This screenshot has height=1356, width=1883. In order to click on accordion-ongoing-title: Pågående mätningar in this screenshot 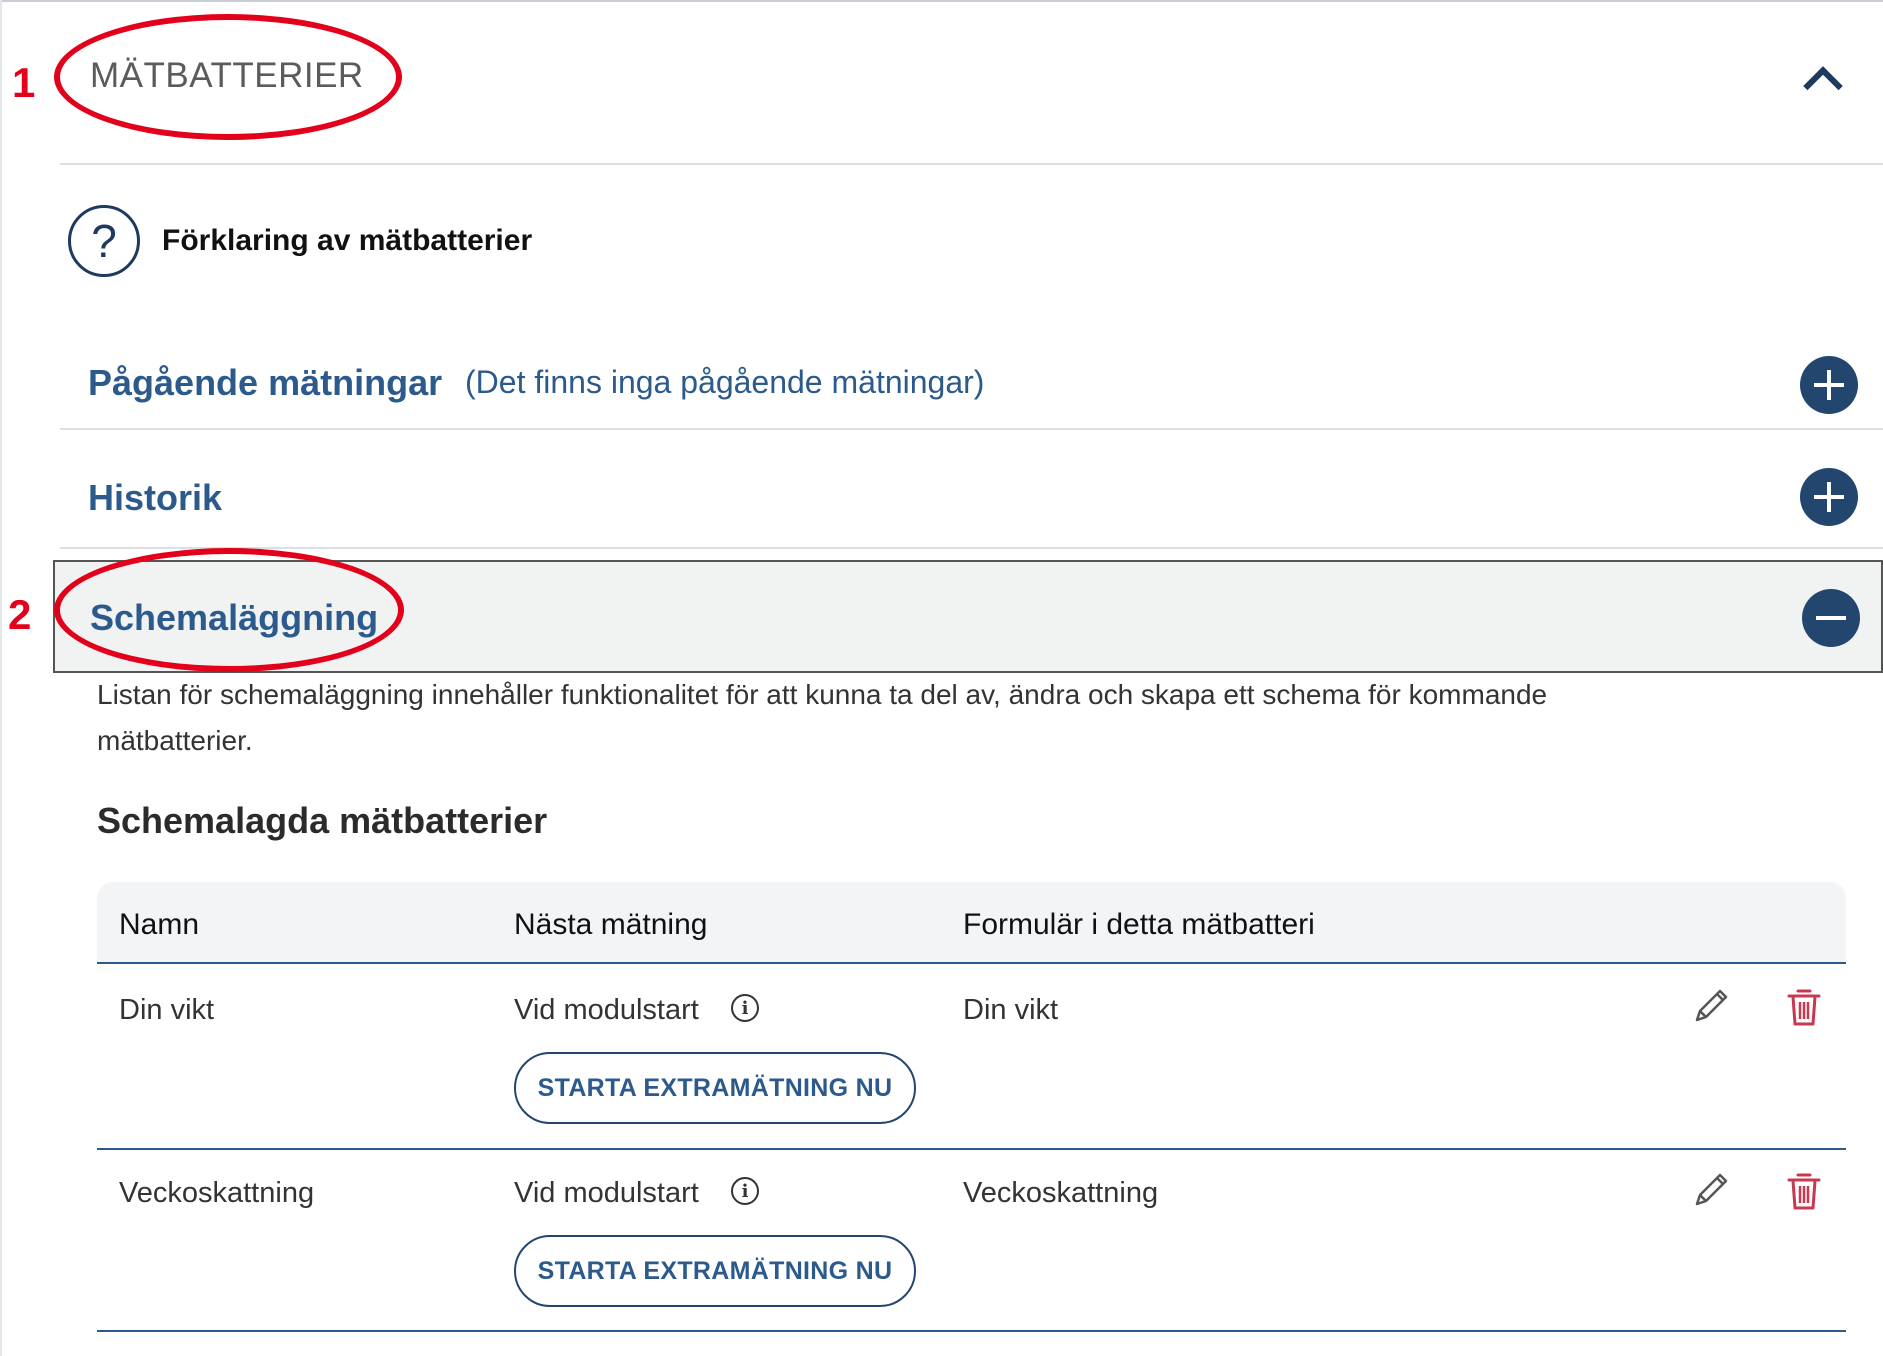, I will do `click(265, 382)`.